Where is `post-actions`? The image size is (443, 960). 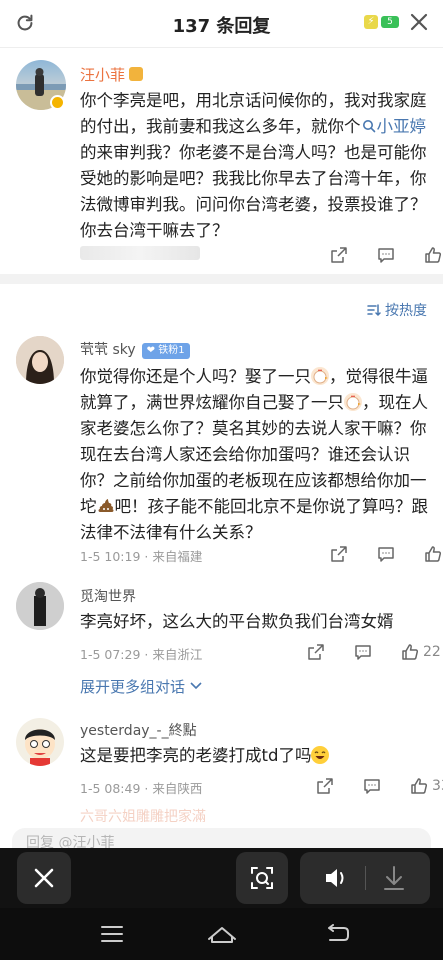 post-actions is located at coordinates (386, 255).